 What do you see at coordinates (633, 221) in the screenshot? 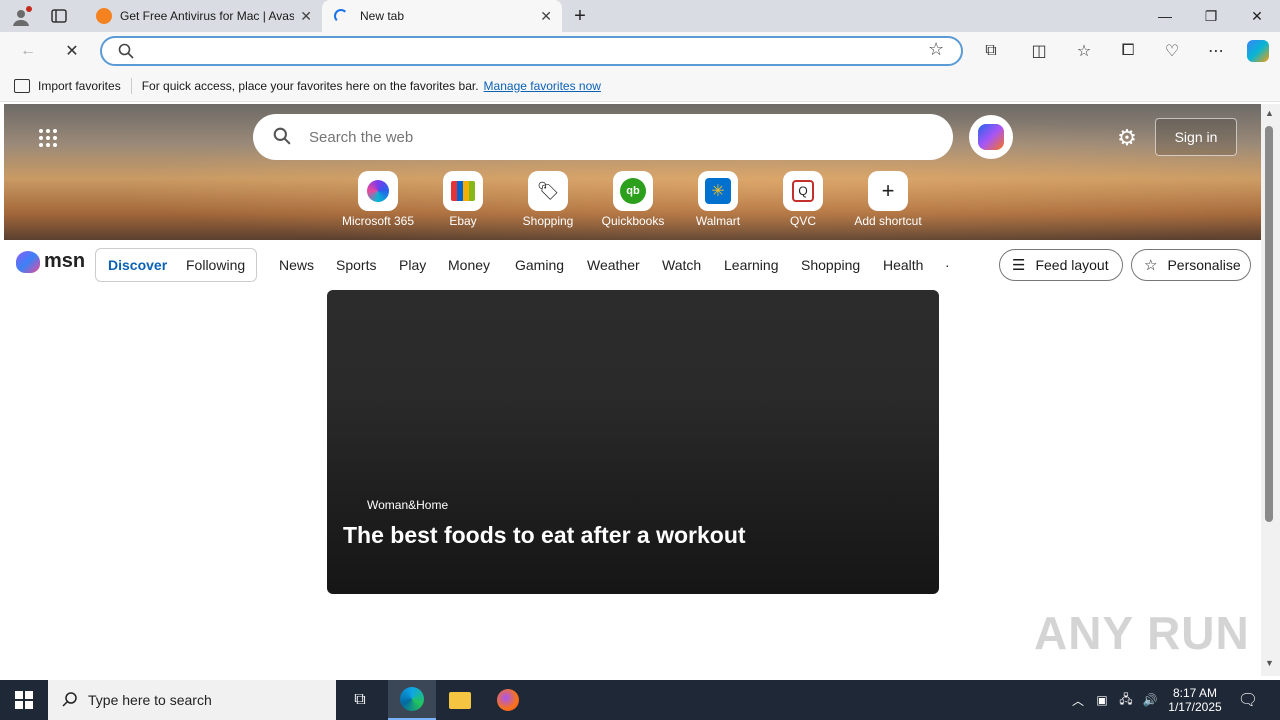
I see `shortcut-label: Quickbooks` at bounding box center [633, 221].